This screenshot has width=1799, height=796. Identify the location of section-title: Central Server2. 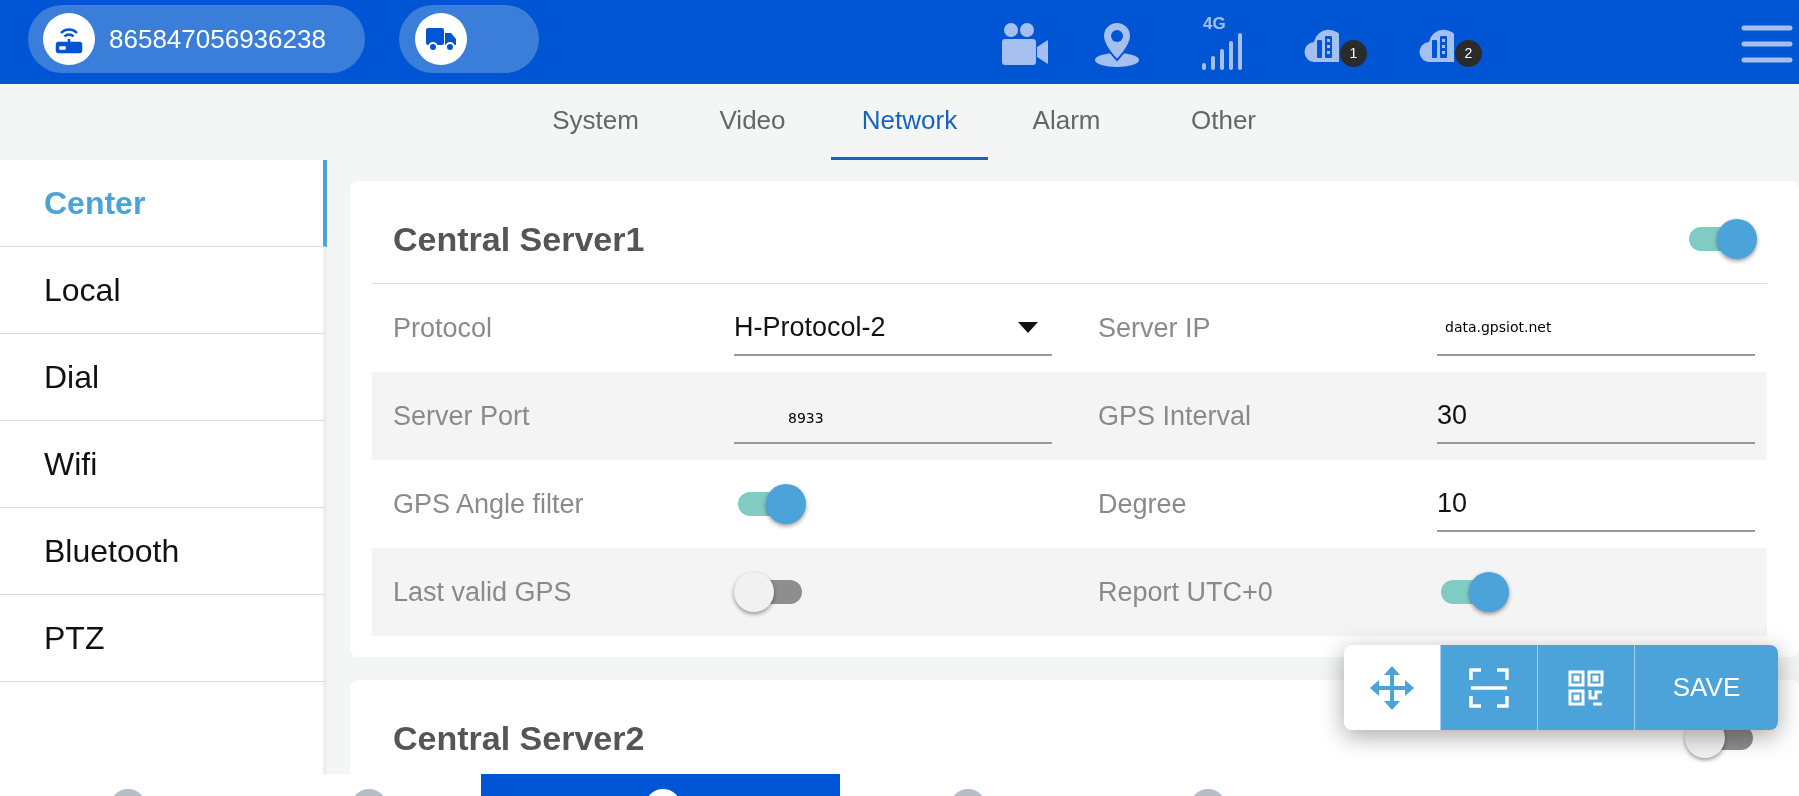
(518, 738).